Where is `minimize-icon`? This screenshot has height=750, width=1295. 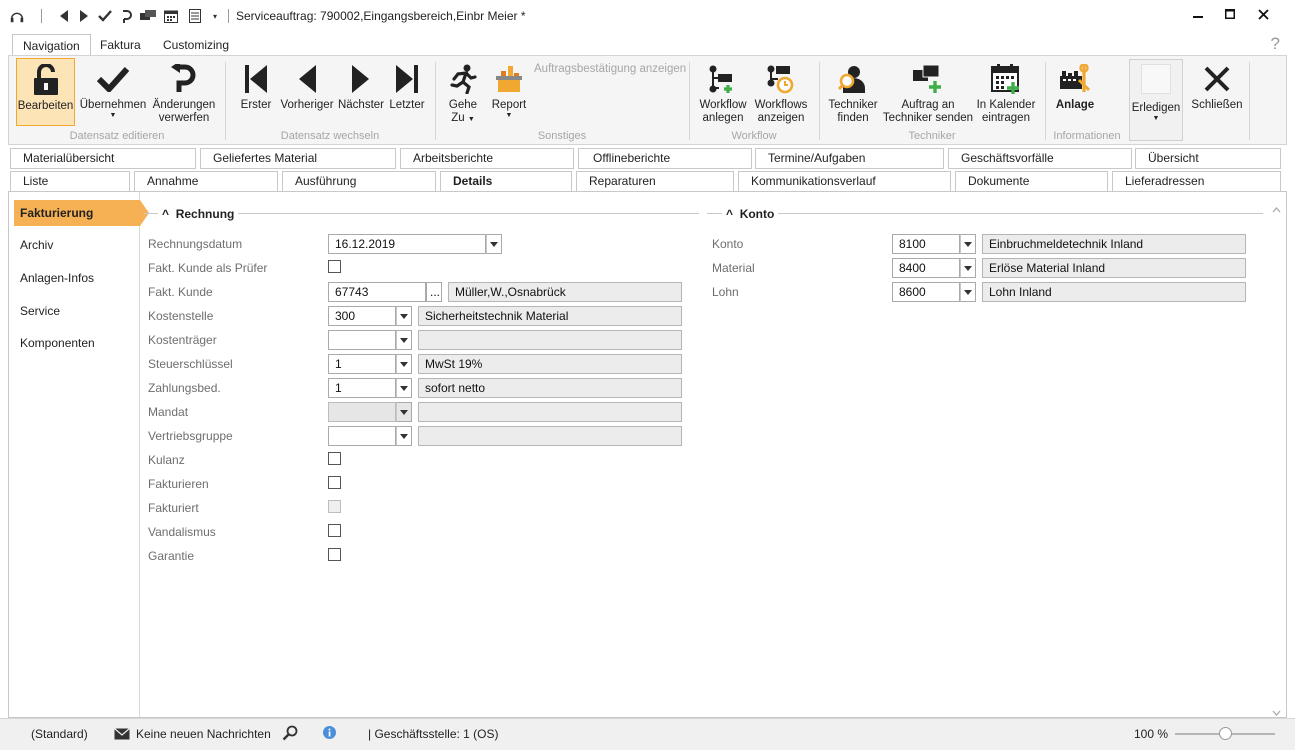 minimize-icon is located at coordinates (1198, 14).